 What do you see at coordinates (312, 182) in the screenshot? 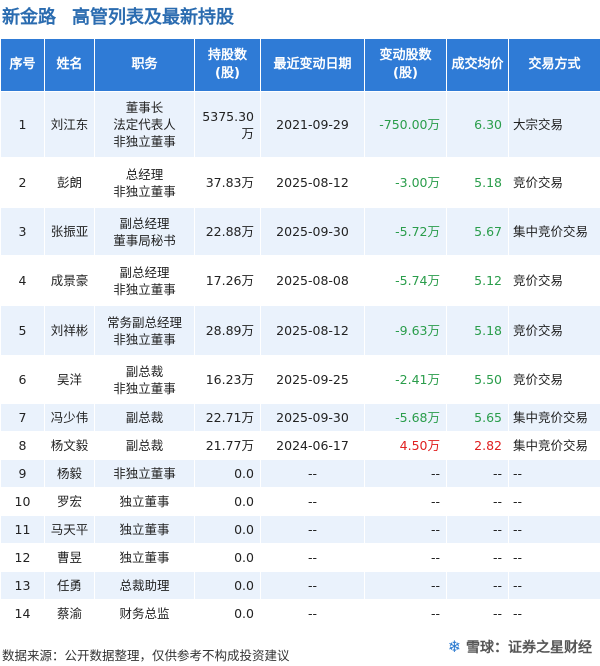
I see `change-date: 2025-08-12` at bounding box center [312, 182].